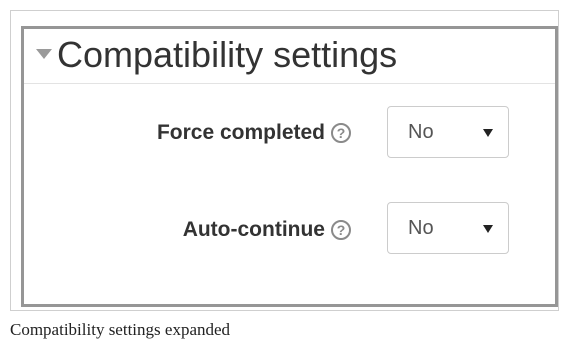  What do you see at coordinates (240, 132) in the screenshot?
I see `force-completed-label: Force completed` at bounding box center [240, 132].